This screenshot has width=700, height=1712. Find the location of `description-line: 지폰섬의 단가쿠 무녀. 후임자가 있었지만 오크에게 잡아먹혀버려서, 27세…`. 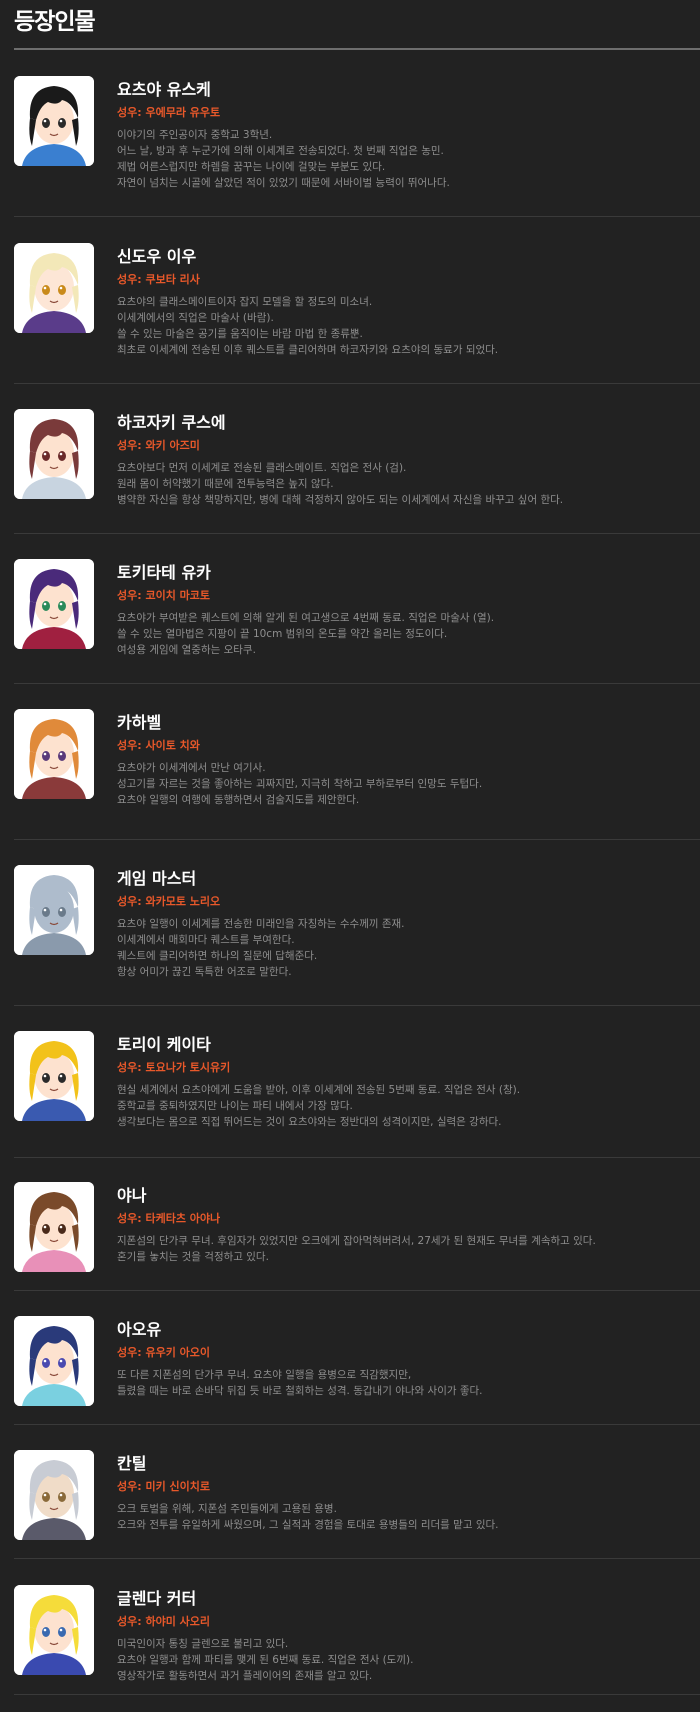

description-line: 지폰섬의 단가쿠 무녀. 후임자가 있었지만 오크에게 잡아먹혀버려서, 27세… is located at coordinates (356, 1241).